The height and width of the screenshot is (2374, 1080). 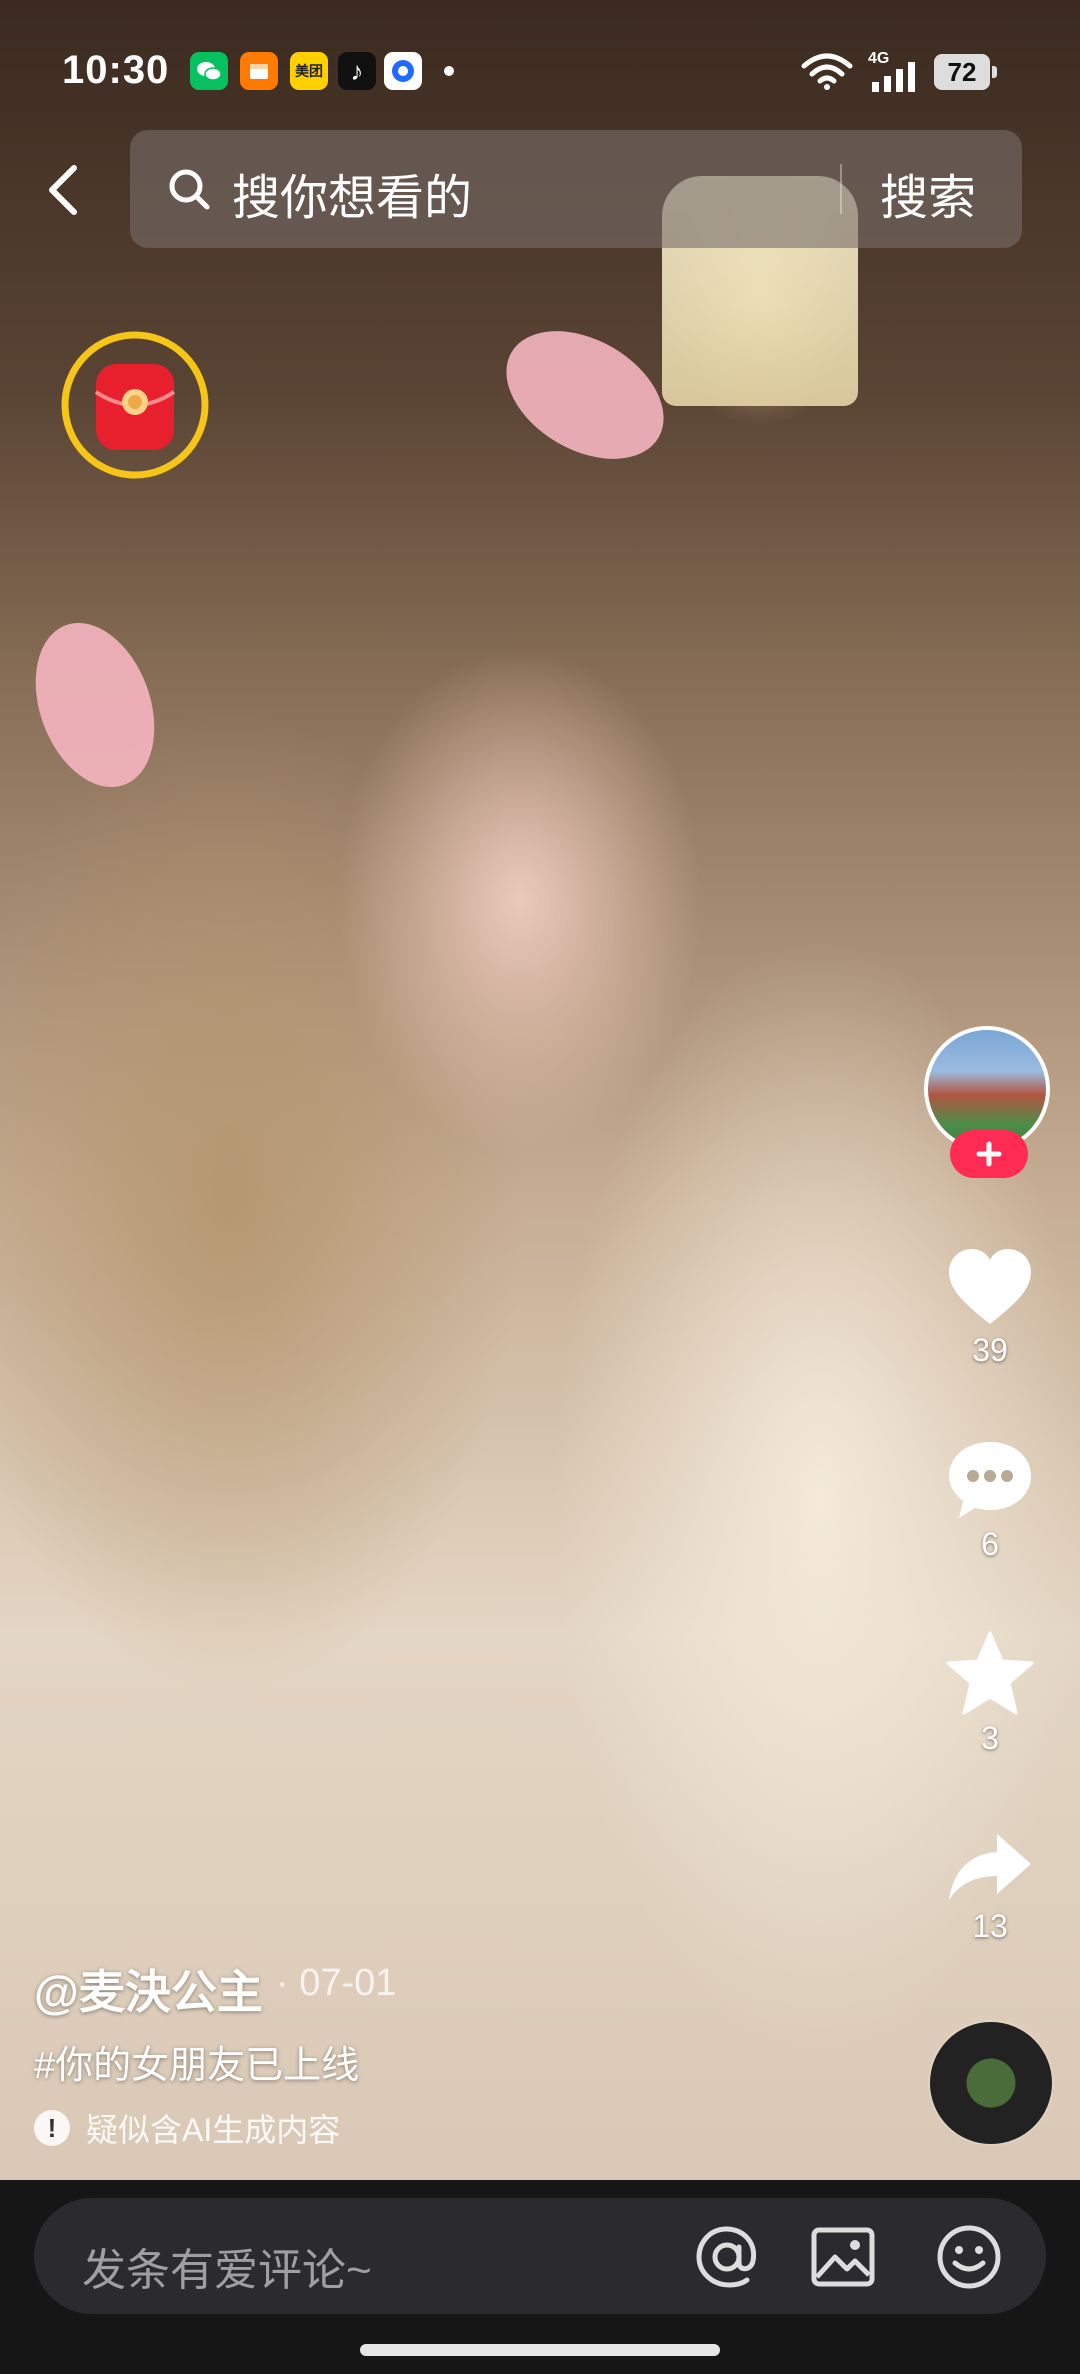 What do you see at coordinates (540, 2256) in the screenshot?
I see `comment-input-bar: 发条有爱评论~` at bounding box center [540, 2256].